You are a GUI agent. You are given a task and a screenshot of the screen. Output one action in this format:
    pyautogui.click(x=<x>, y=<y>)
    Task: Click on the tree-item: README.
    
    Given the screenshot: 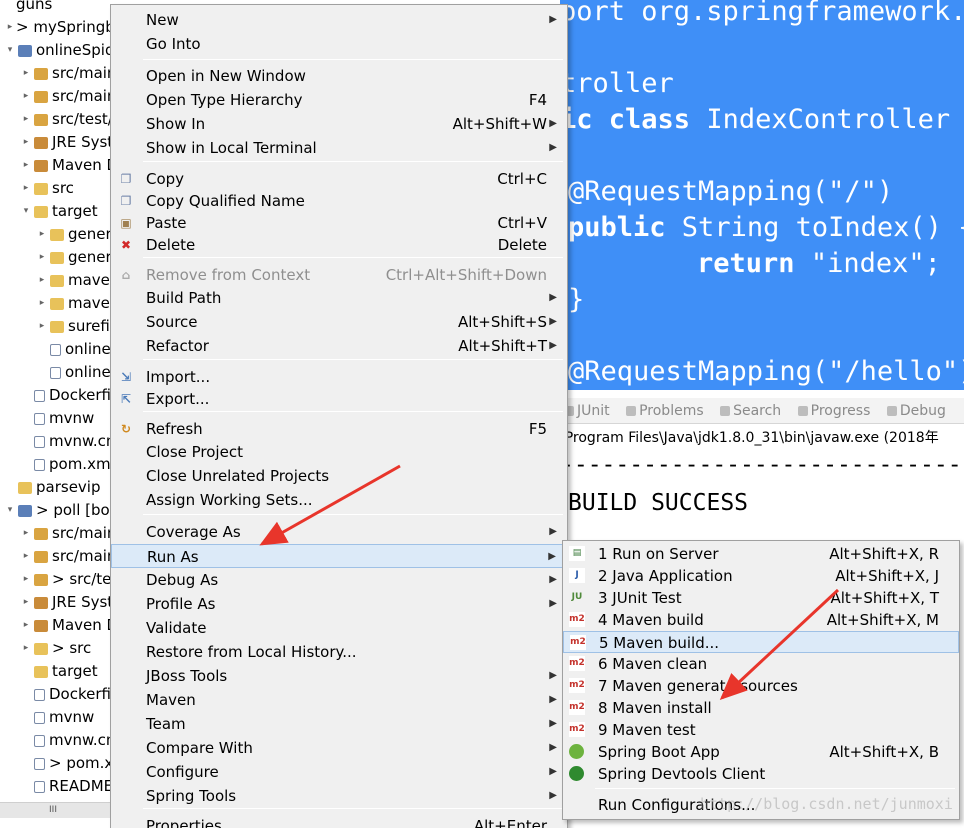 What is the action you would take?
    pyautogui.click(x=66, y=786)
    